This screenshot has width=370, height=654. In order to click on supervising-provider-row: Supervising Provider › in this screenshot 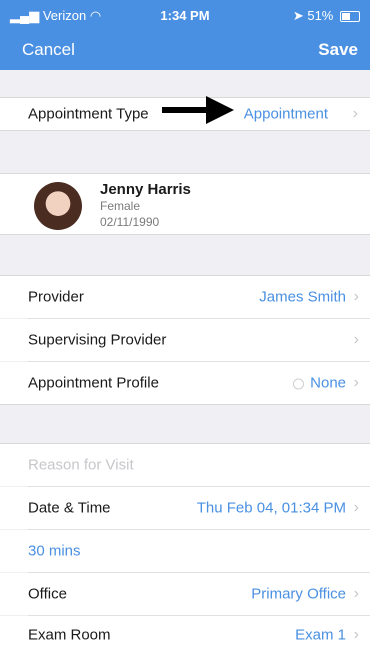, I will do `click(185, 340)`.